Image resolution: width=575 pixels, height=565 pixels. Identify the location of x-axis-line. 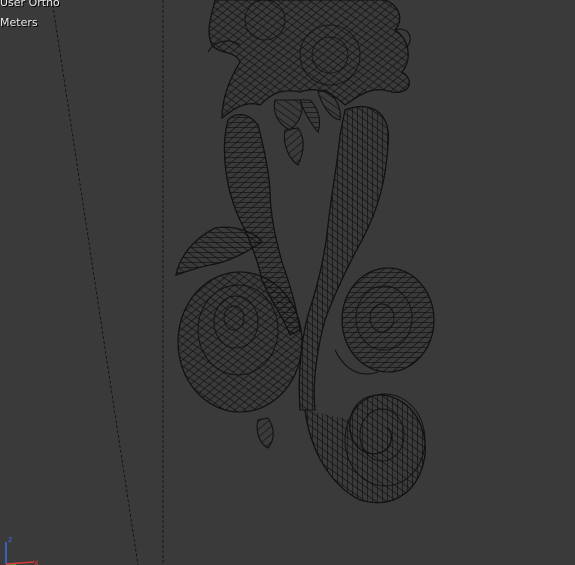
(20, 563).